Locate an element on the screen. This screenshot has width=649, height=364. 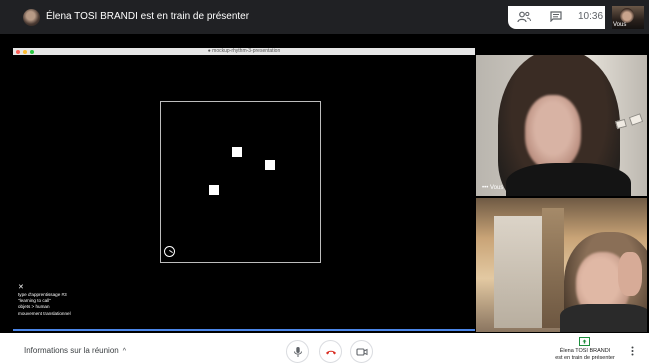
present-screen-icon is located at coordinates (584, 341).